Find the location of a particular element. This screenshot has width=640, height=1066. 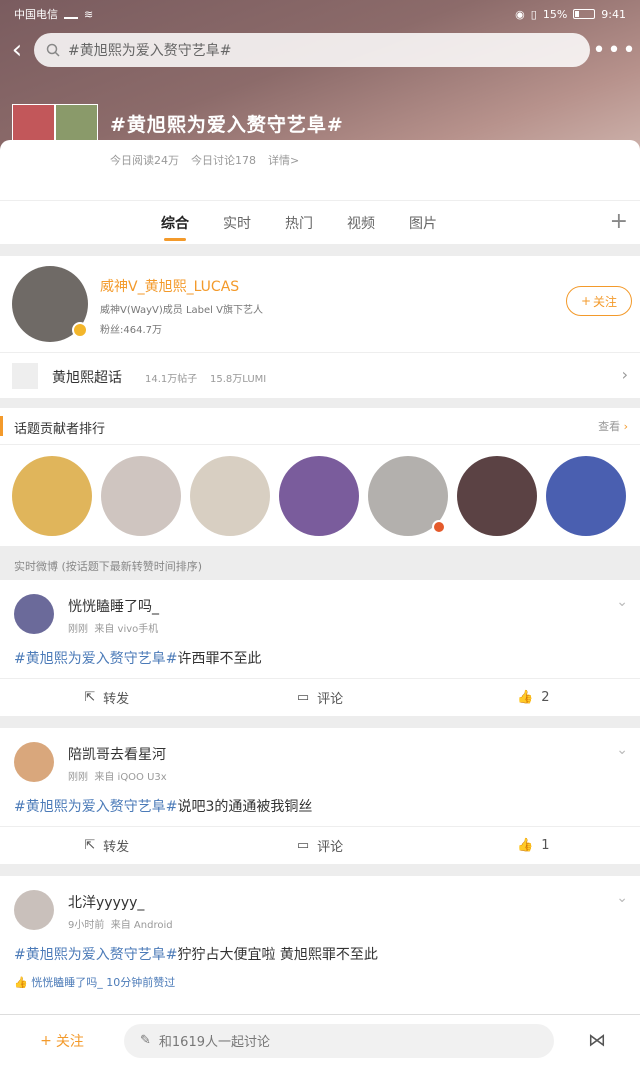

tab-realtime: 实时 is located at coordinates (237, 223).